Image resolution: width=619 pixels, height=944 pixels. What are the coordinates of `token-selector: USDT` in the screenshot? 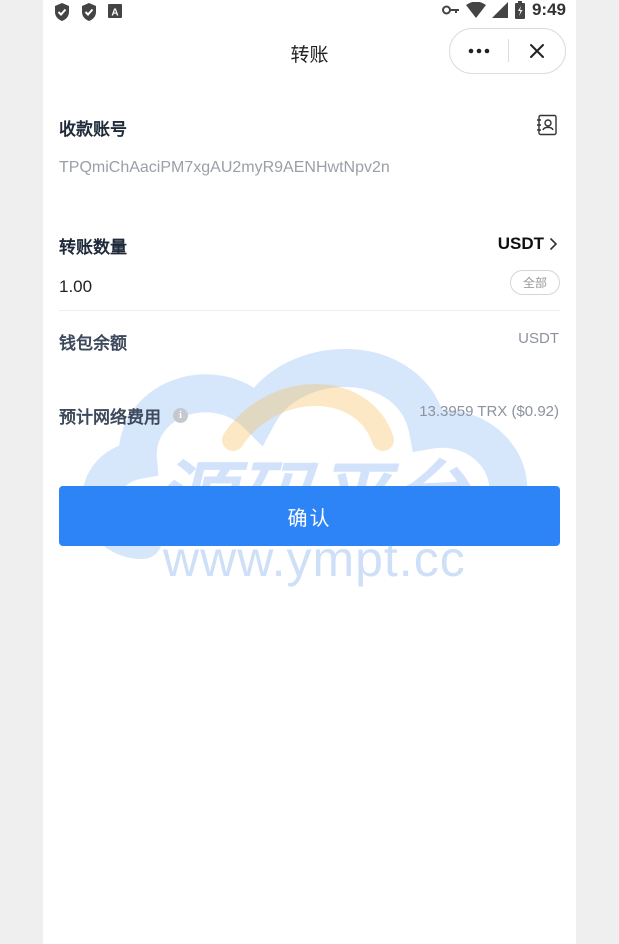 It's located at (528, 244).